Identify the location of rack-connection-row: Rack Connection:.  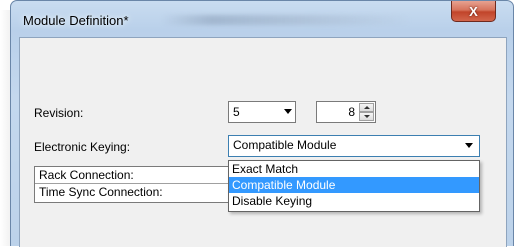
(134, 175).